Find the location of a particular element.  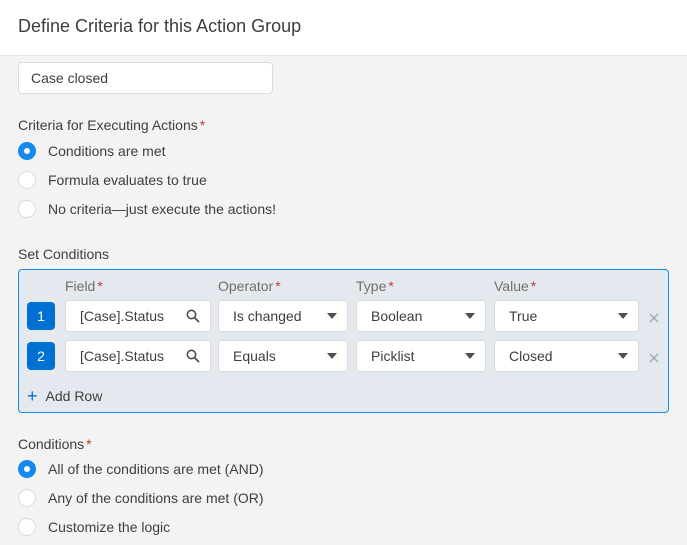

operator-select: Equals is located at coordinates (283, 356).